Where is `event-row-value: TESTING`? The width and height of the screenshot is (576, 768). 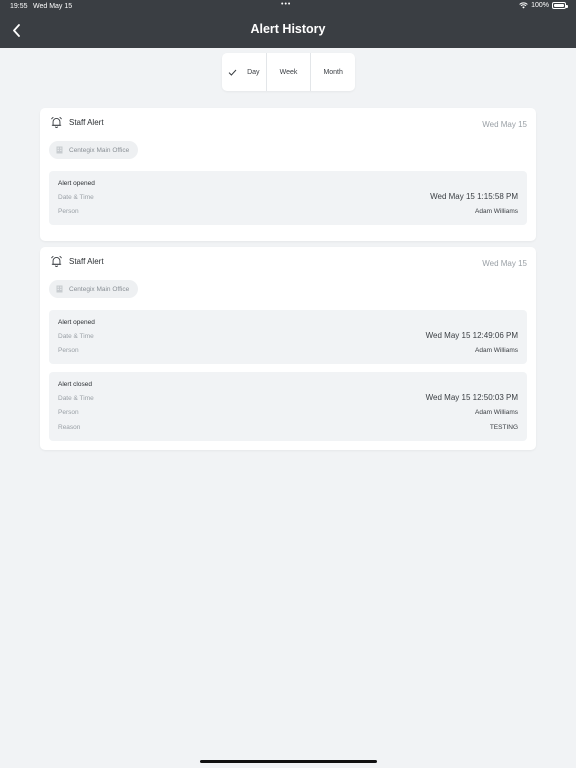
event-row-value: TESTING is located at coordinates (503, 427).